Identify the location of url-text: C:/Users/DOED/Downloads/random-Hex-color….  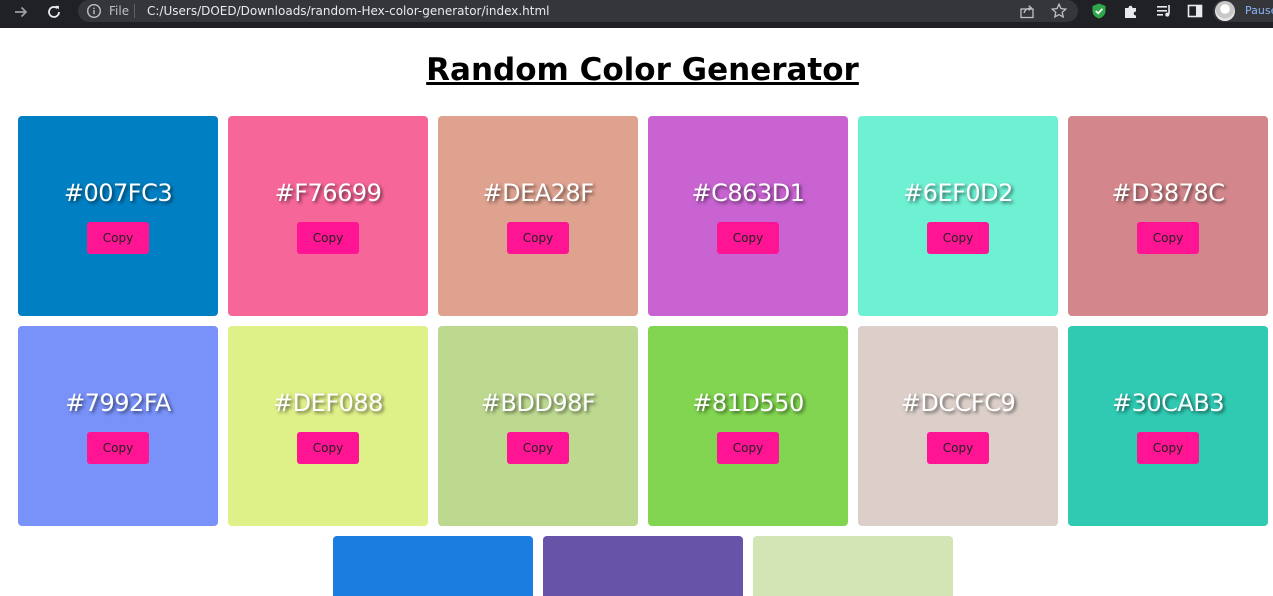
(348, 11).